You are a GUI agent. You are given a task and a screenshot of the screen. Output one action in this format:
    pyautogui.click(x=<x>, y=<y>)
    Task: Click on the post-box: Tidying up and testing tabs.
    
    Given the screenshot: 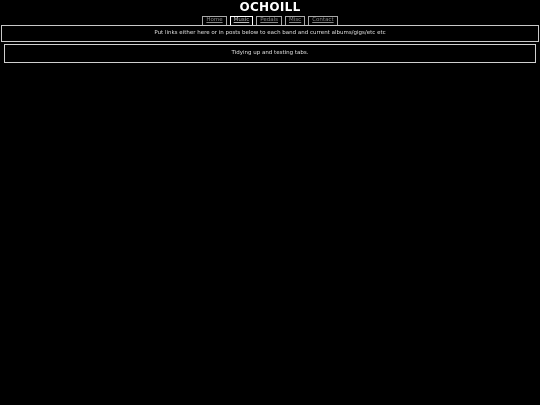 What is the action you would take?
    pyautogui.click(x=270, y=53)
    